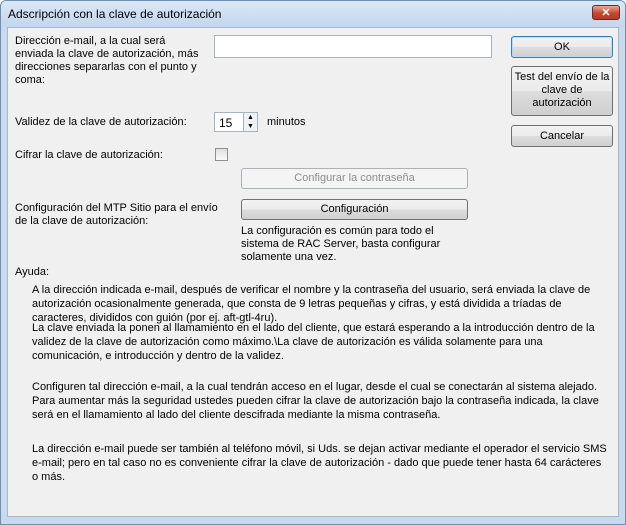 The width and height of the screenshot is (626, 525). What do you see at coordinates (226, 123) in the screenshot?
I see `validity-value: 15` at bounding box center [226, 123].